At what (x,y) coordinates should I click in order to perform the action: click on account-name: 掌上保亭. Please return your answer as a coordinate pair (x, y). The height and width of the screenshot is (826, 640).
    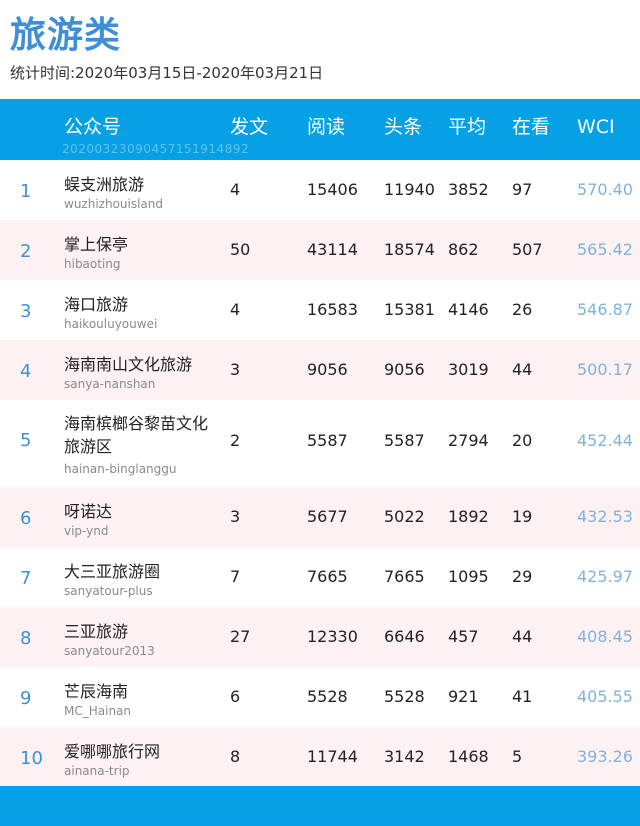
    Looking at the image, I should click on (96, 244).